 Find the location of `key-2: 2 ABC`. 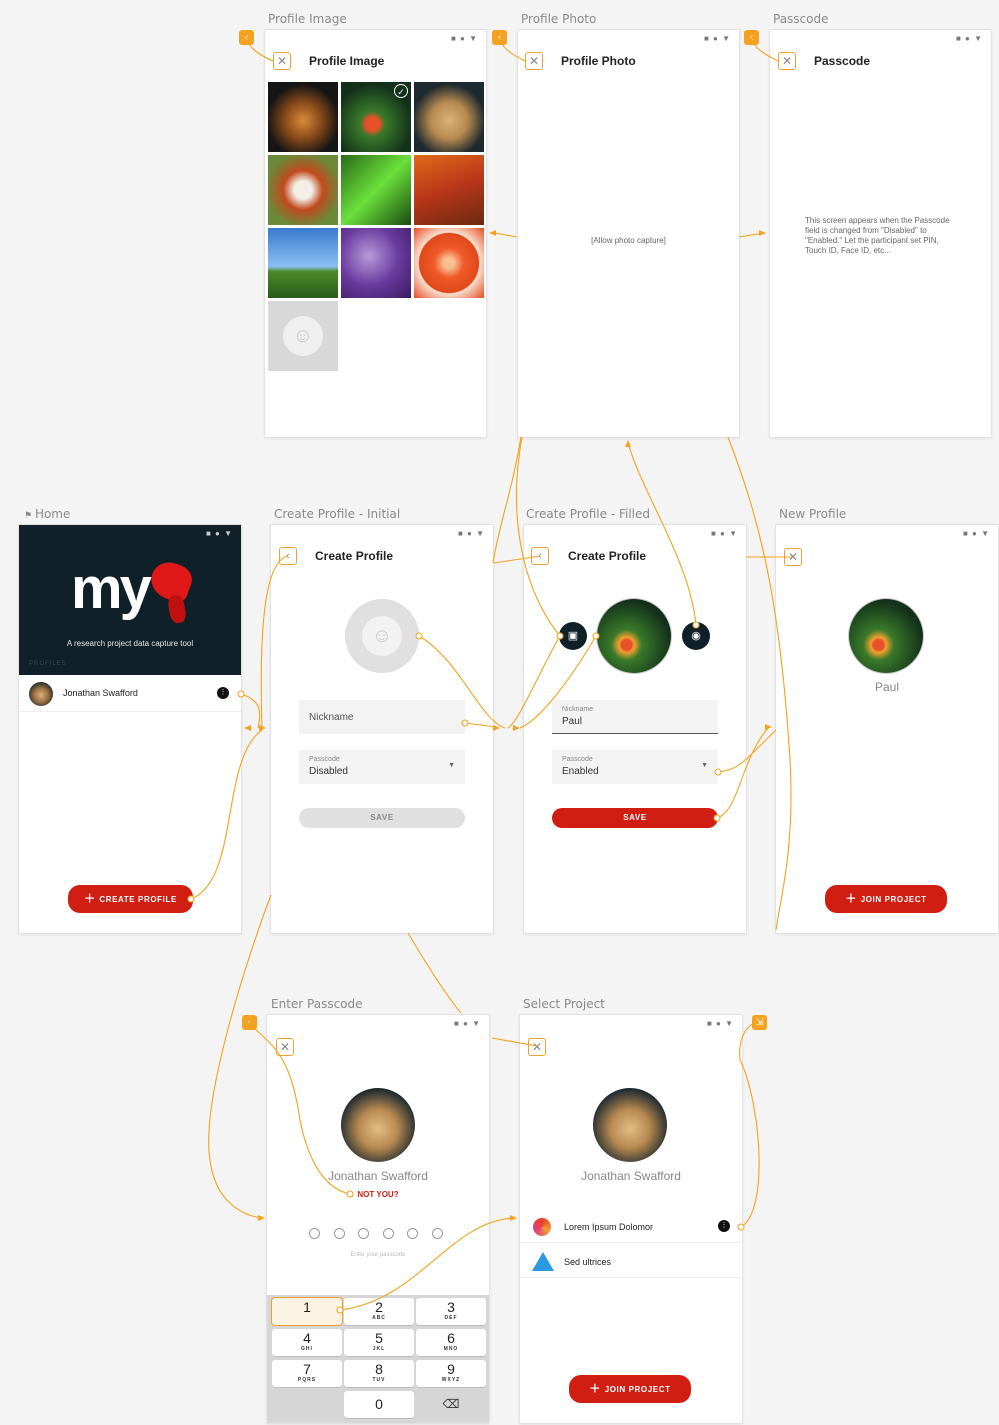

key-2: 2 ABC is located at coordinates (379, 1311).